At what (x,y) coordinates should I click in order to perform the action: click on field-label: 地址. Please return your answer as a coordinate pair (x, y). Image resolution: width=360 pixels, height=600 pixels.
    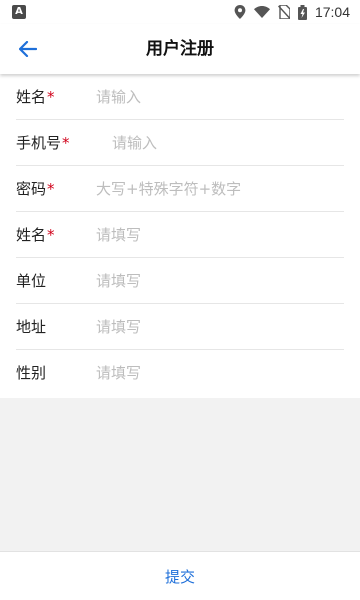
    Looking at the image, I should click on (31, 327).